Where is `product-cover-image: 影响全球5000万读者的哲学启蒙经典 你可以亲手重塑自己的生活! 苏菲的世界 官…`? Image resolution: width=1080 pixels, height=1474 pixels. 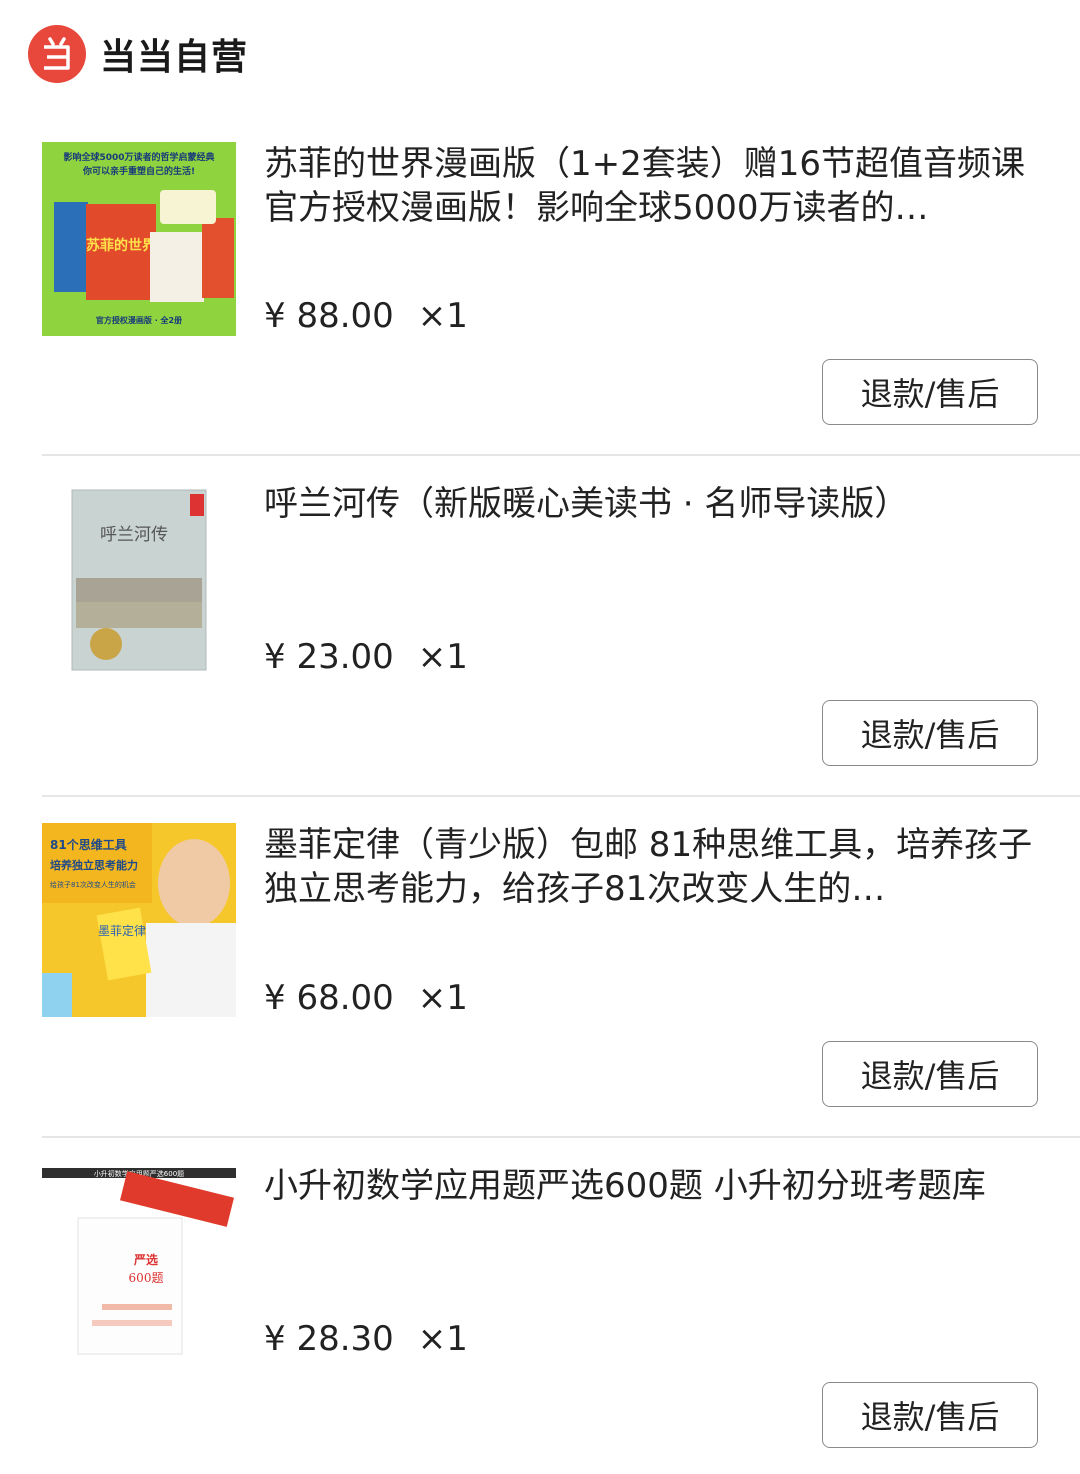
product-cover-image: 影响全球5000万读者的哲学启蒙经典 你可以亲手重塑自己的生活! 苏菲的世界 官… is located at coordinates (139, 239).